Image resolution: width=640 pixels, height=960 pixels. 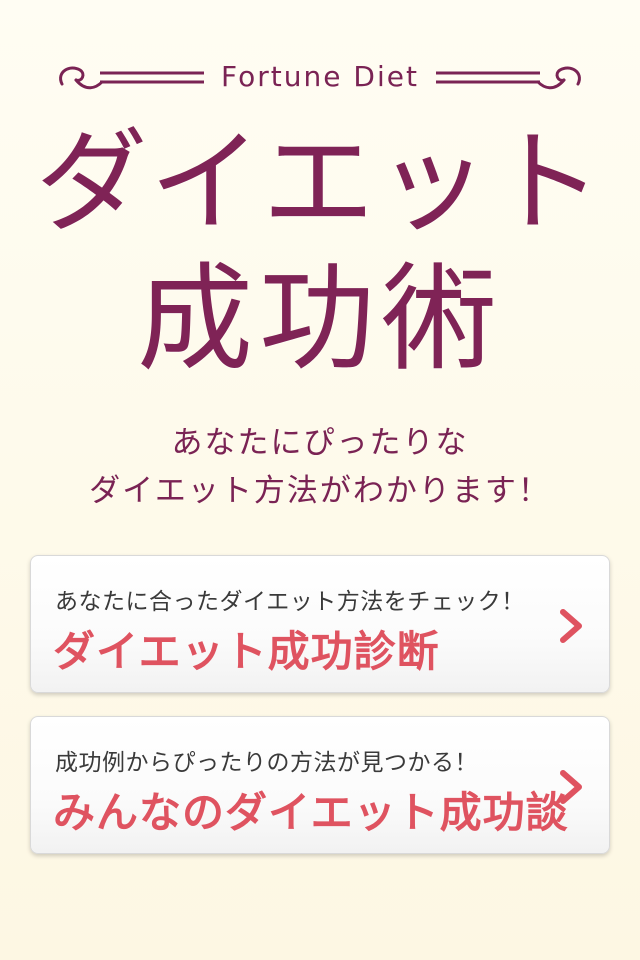 What do you see at coordinates (320, 491) in the screenshot?
I see `subtitle-line2: ダイエット方法がわかります！` at bounding box center [320, 491].